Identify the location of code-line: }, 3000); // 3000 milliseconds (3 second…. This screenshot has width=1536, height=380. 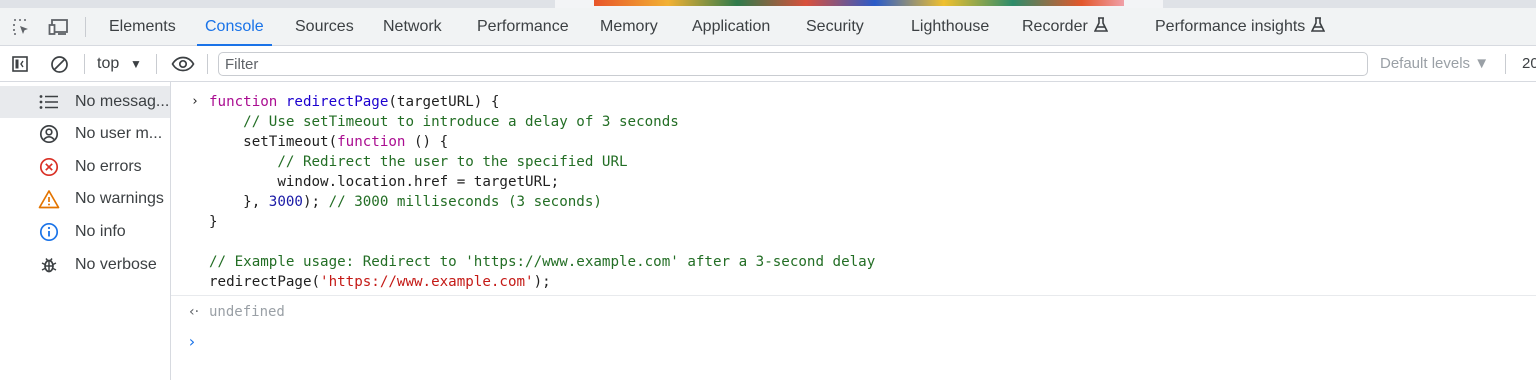
(542, 202).